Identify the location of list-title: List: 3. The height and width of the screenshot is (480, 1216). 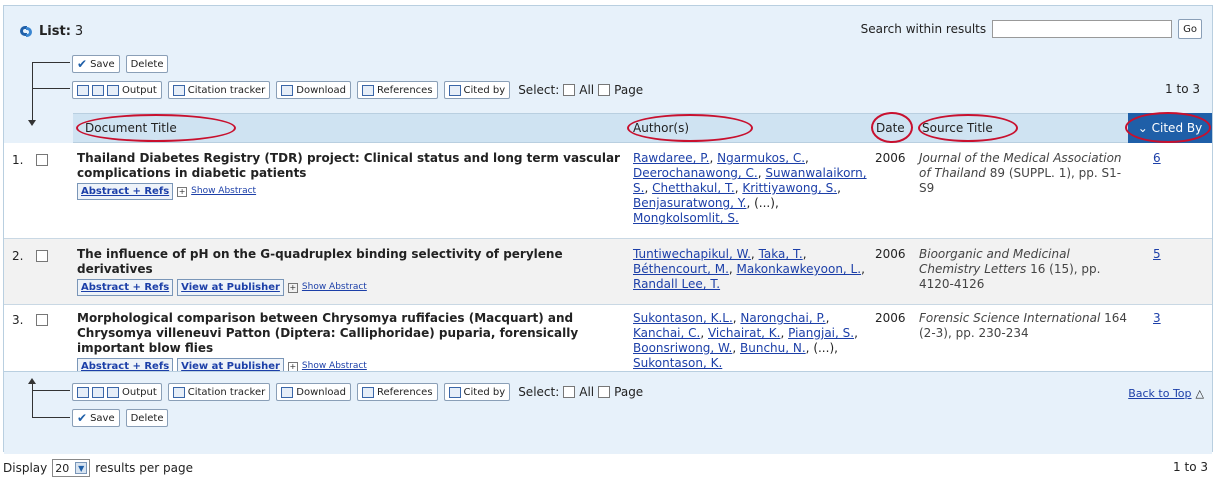
(50, 31).